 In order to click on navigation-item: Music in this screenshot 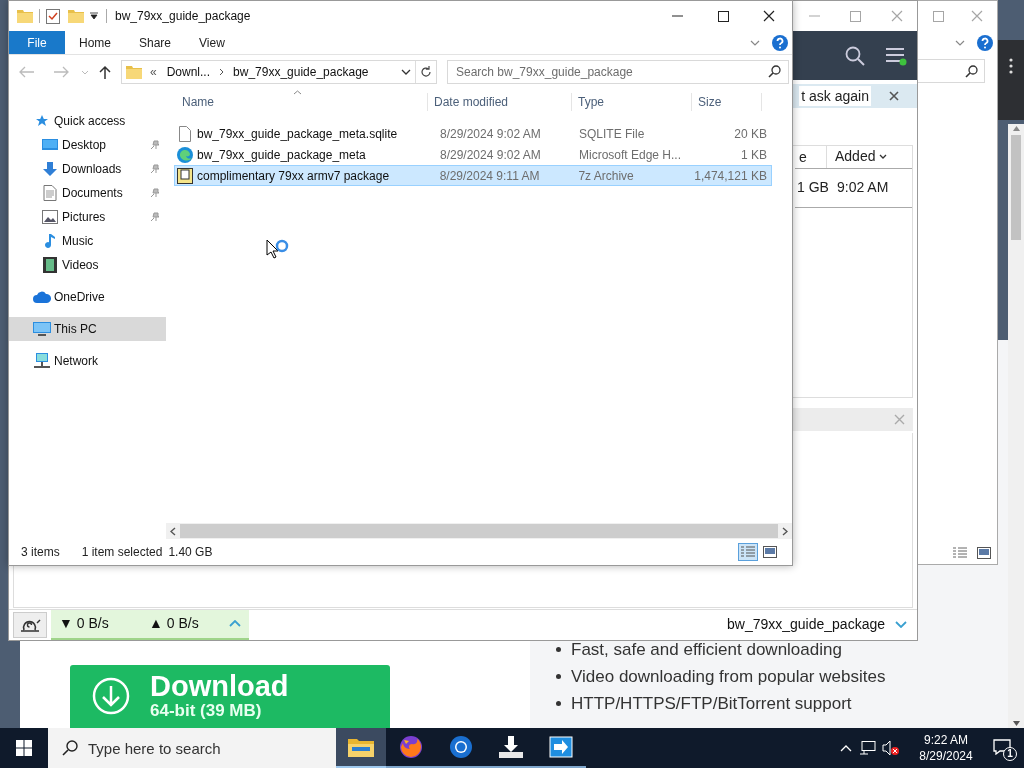, I will do `click(87, 241)`.